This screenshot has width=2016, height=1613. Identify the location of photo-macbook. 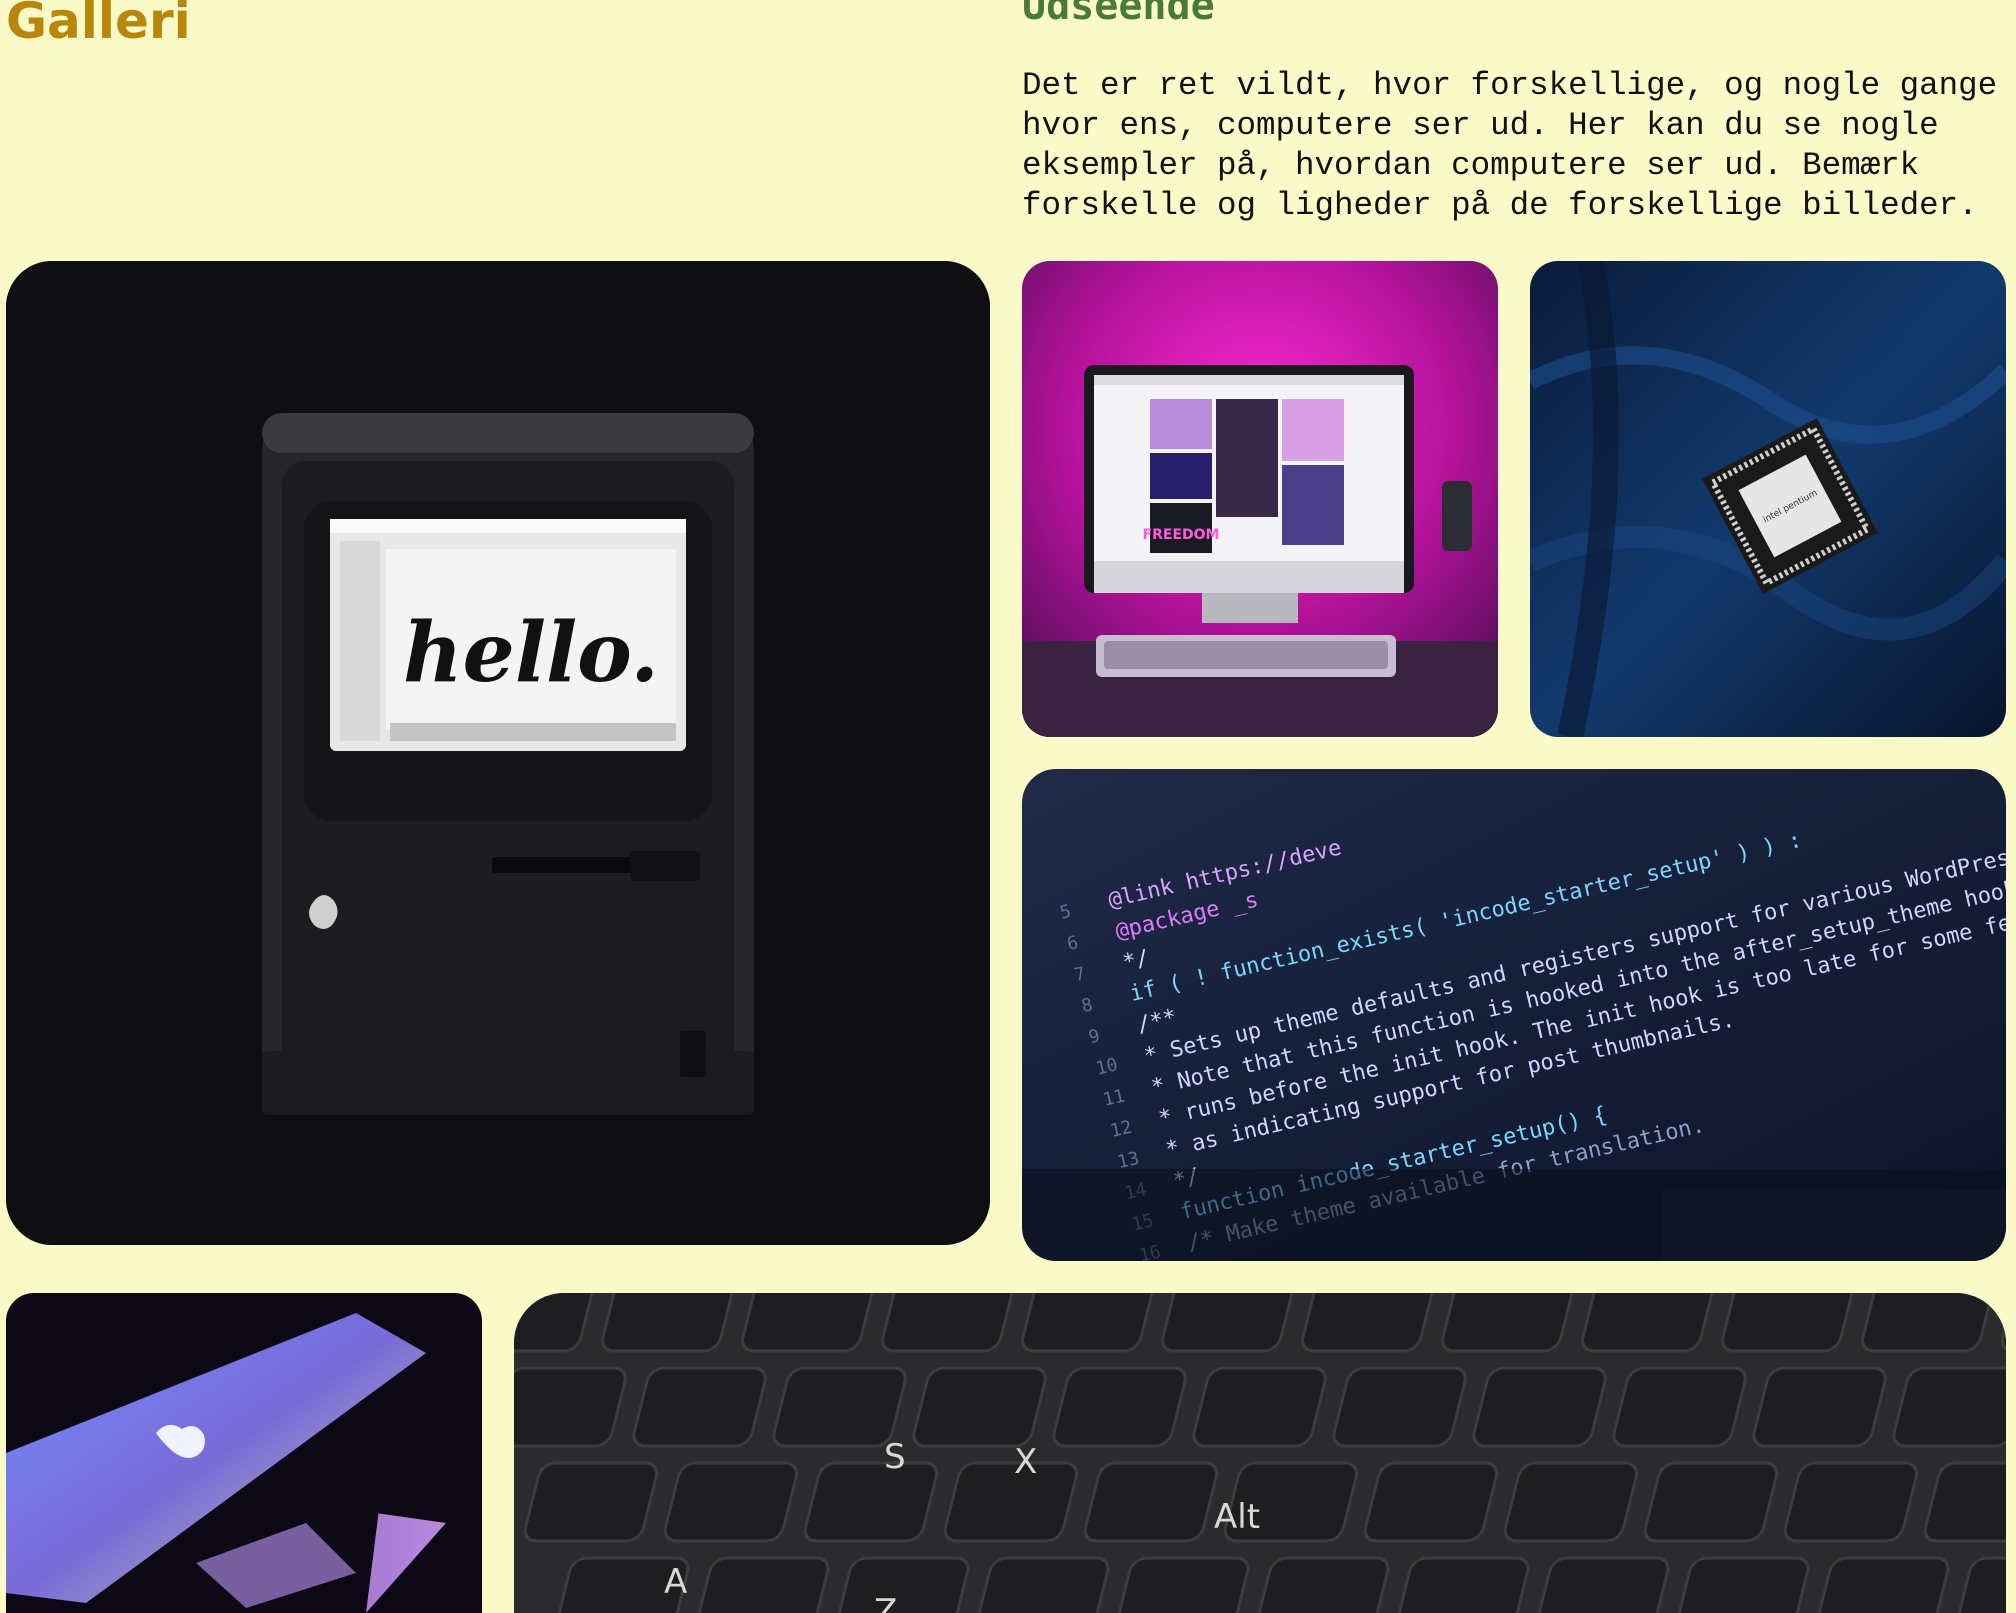
(244, 1453).